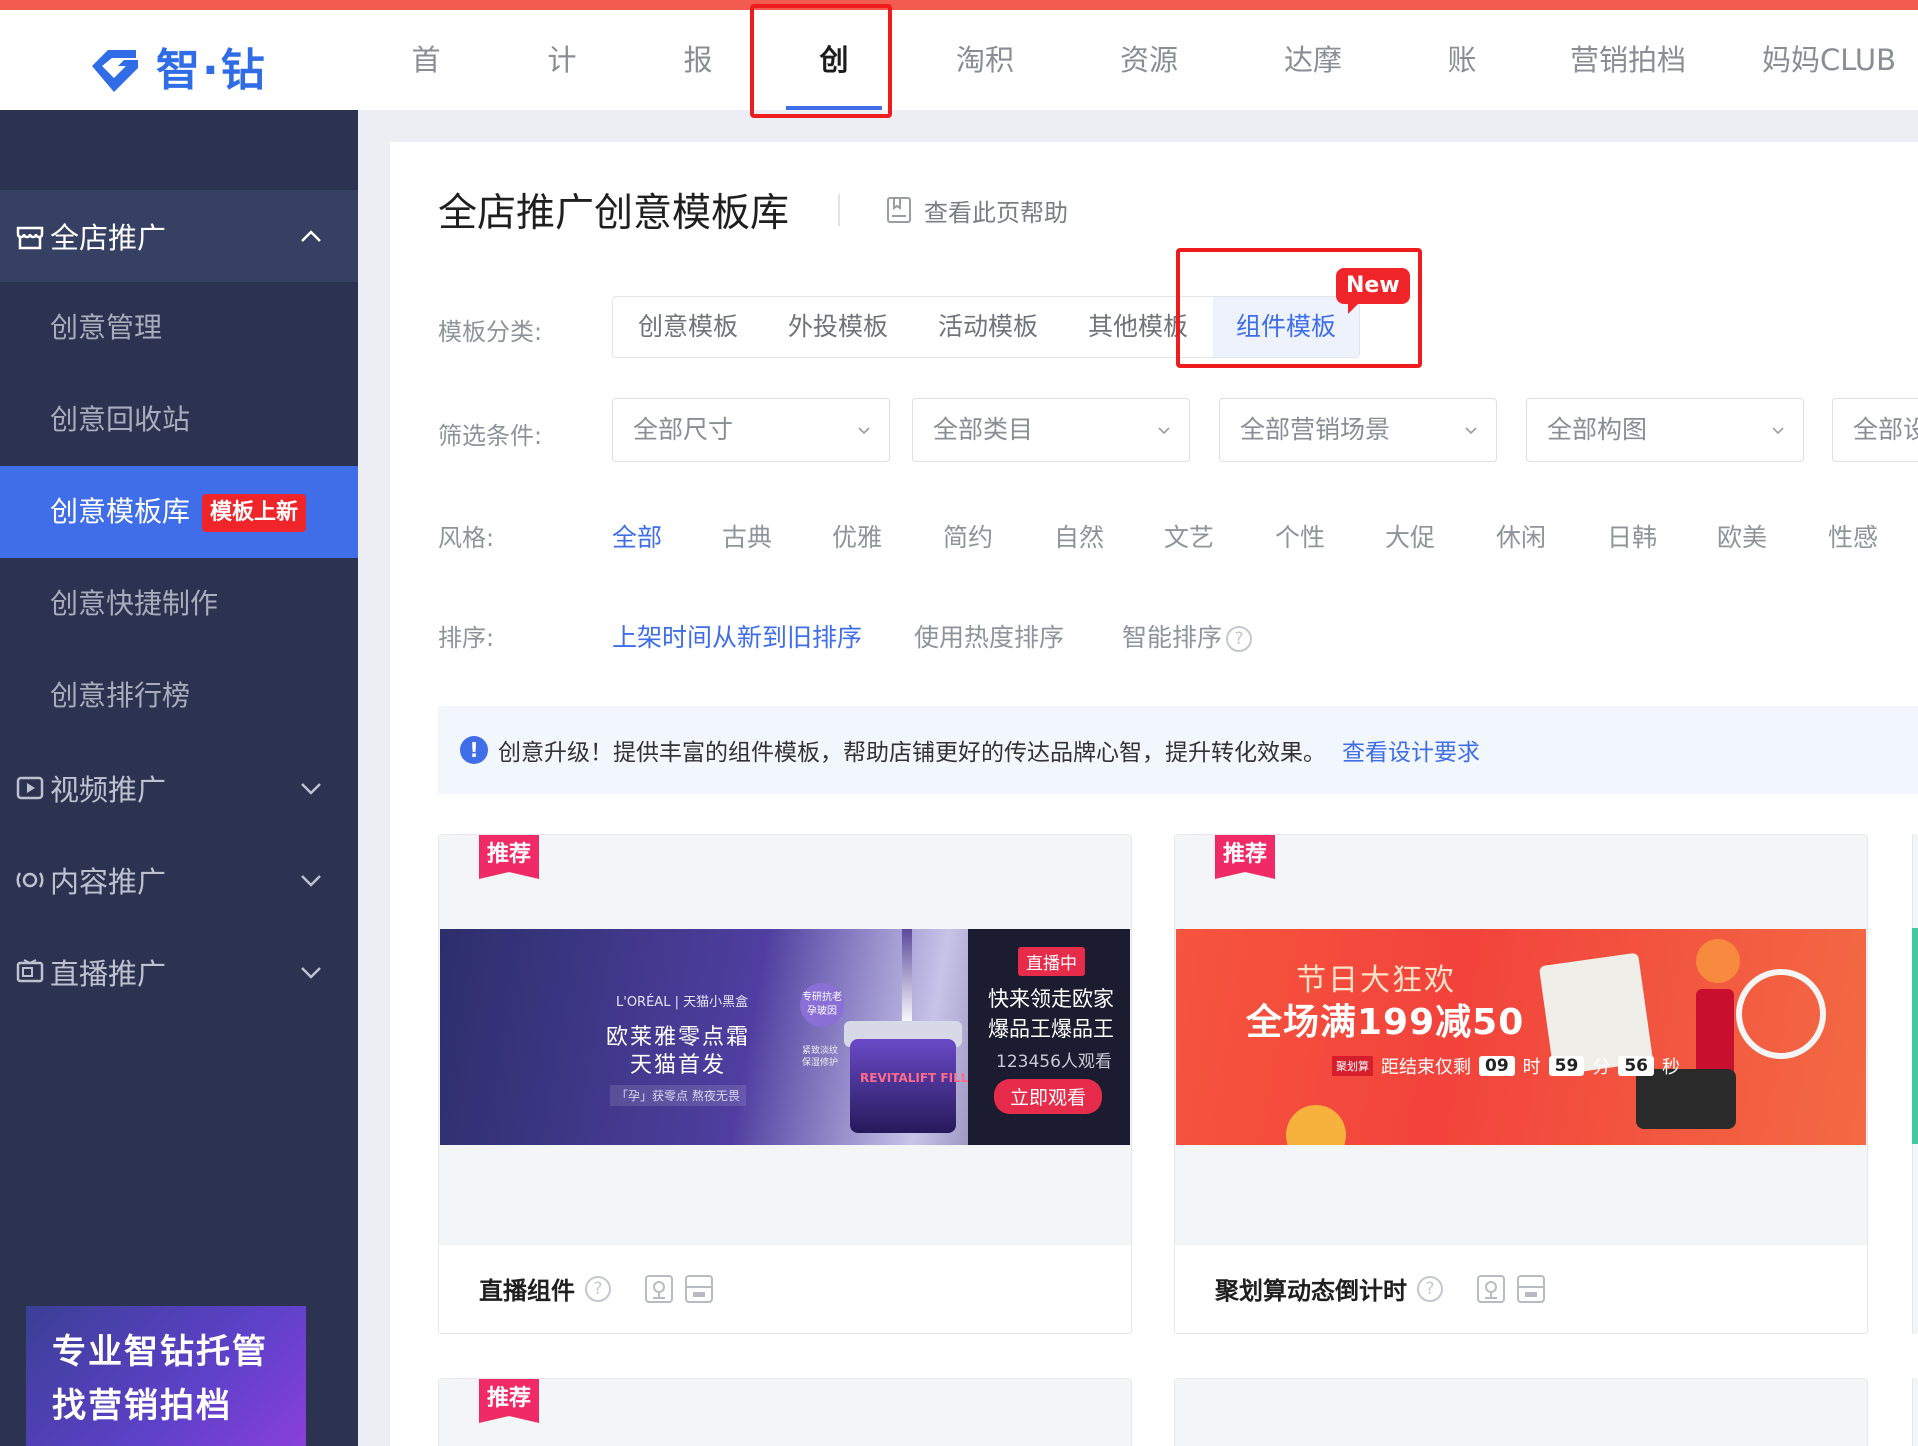  I want to click on nav-report: 报表, so click(698, 93).